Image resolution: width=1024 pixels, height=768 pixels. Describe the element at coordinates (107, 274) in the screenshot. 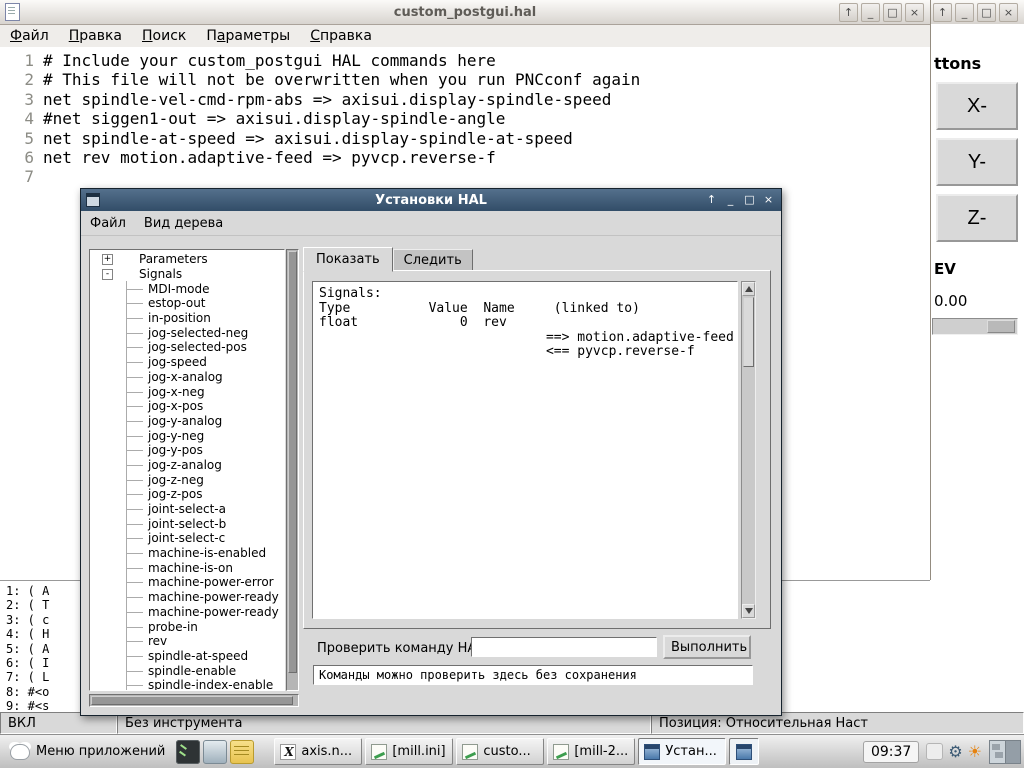

I see `tree-expander-icon: -` at that location.